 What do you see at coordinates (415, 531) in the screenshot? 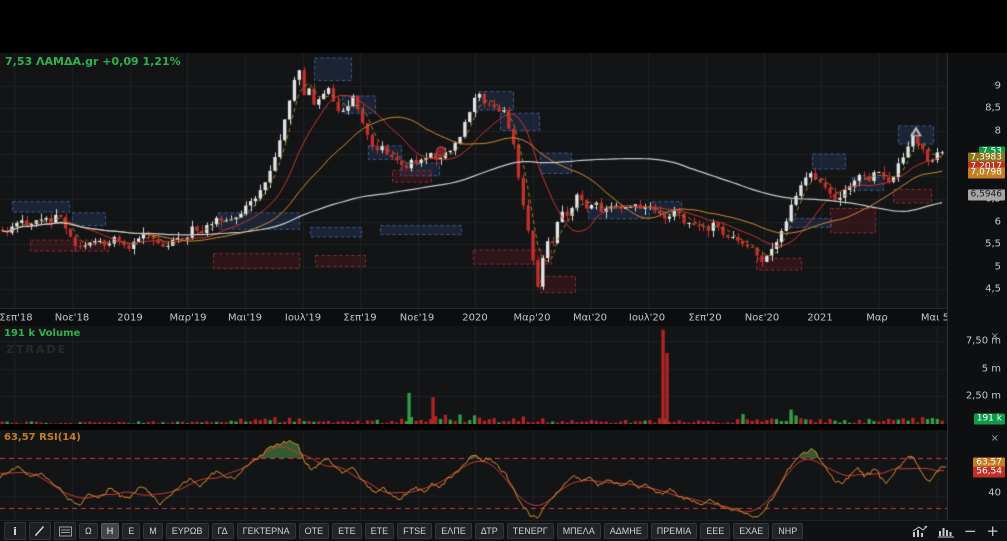
I see `ticker-button-FTSE: FTSE` at bounding box center [415, 531].